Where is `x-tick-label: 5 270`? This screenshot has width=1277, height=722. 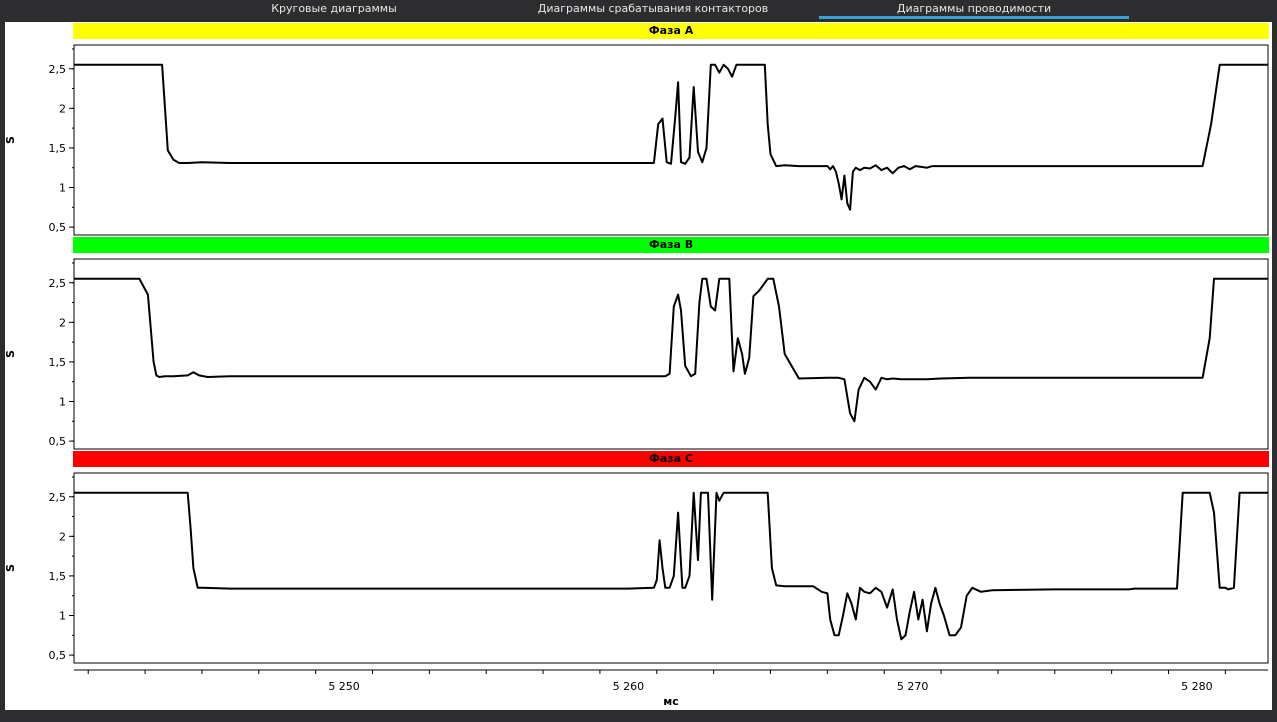
x-tick-label: 5 270 is located at coordinates (913, 686).